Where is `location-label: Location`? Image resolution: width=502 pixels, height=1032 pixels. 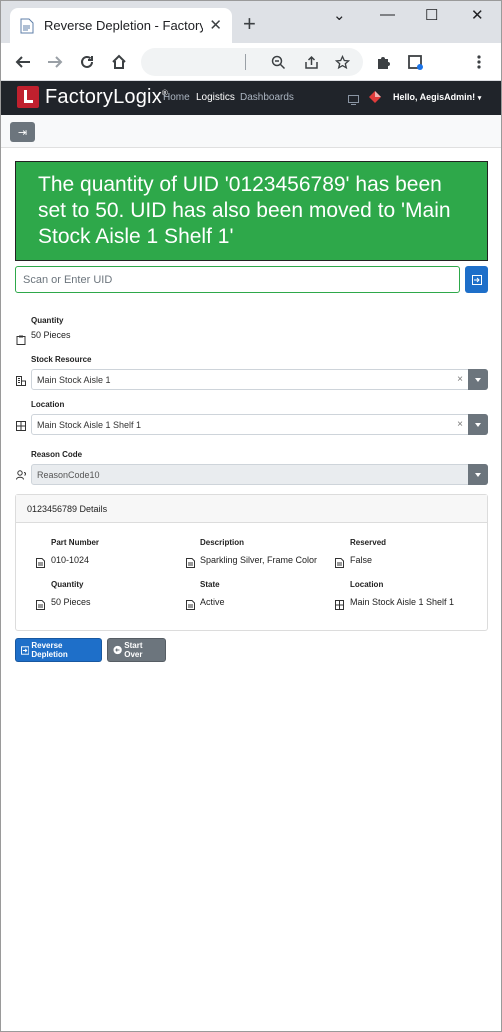 location-label: Location is located at coordinates (48, 404).